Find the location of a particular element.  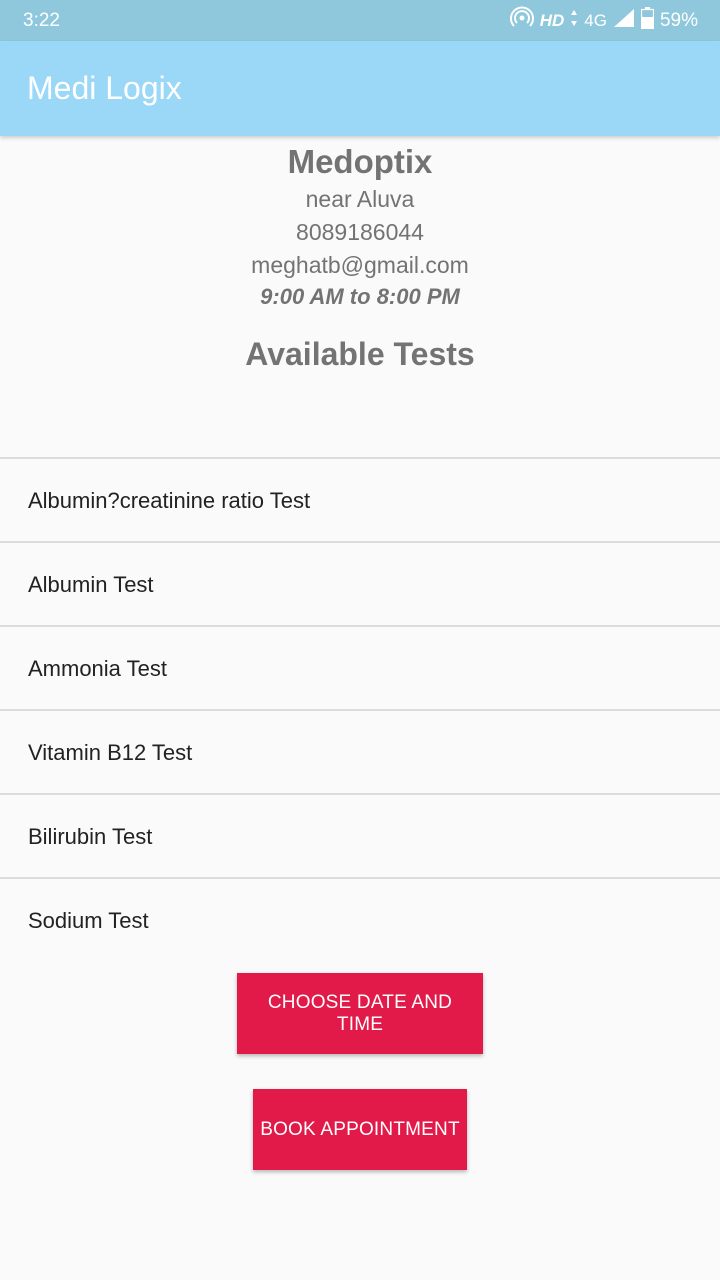

section-title: Available Tests is located at coordinates (360, 354).